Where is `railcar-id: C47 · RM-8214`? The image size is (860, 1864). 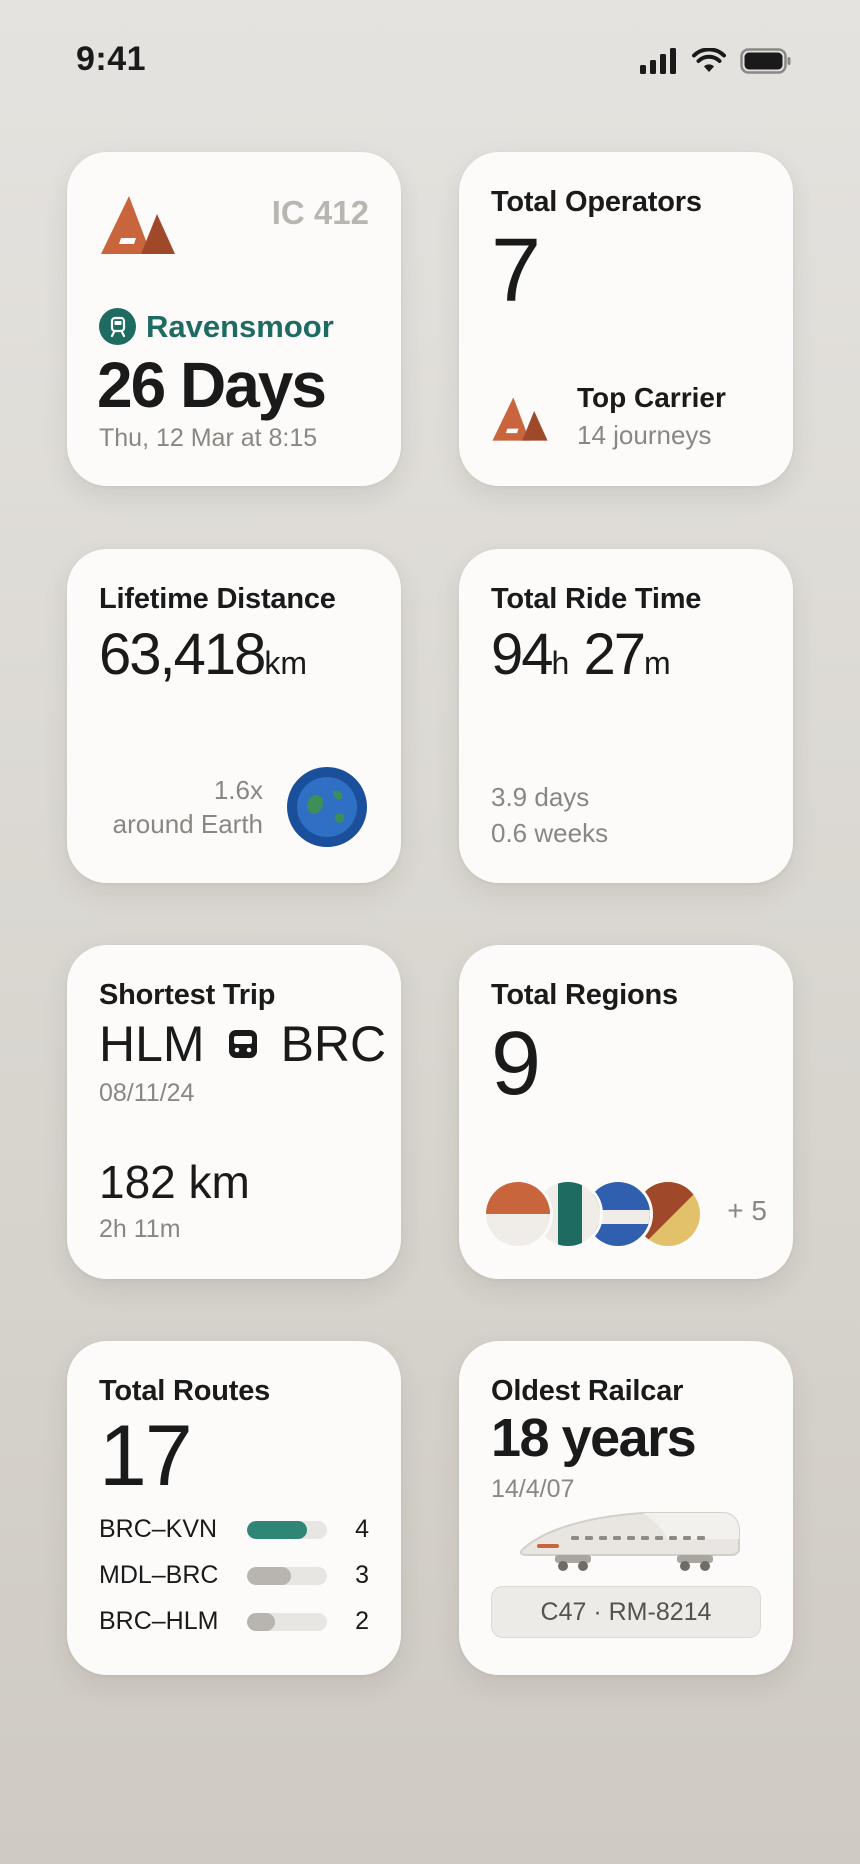 railcar-id: C47 · RM-8214 is located at coordinates (626, 1612).